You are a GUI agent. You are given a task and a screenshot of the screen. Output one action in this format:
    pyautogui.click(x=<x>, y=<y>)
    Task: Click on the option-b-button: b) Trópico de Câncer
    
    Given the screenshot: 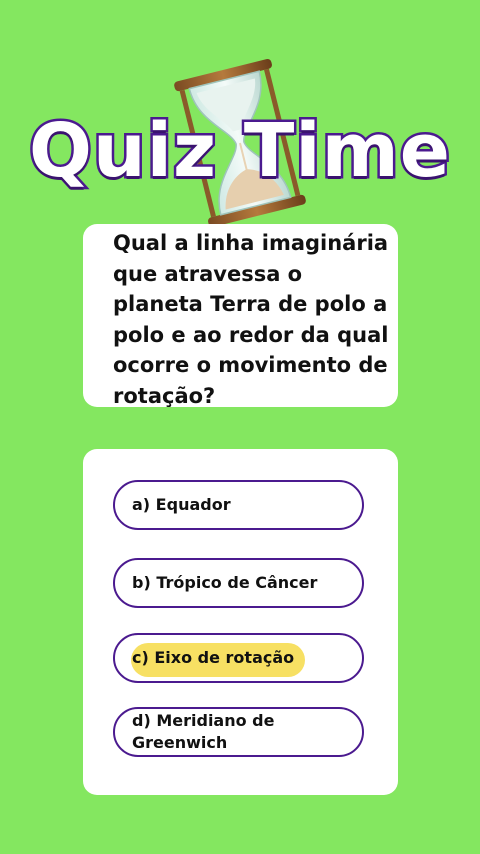 What is the action you would take?
    pyautogui.click(x=238, y=583)
    